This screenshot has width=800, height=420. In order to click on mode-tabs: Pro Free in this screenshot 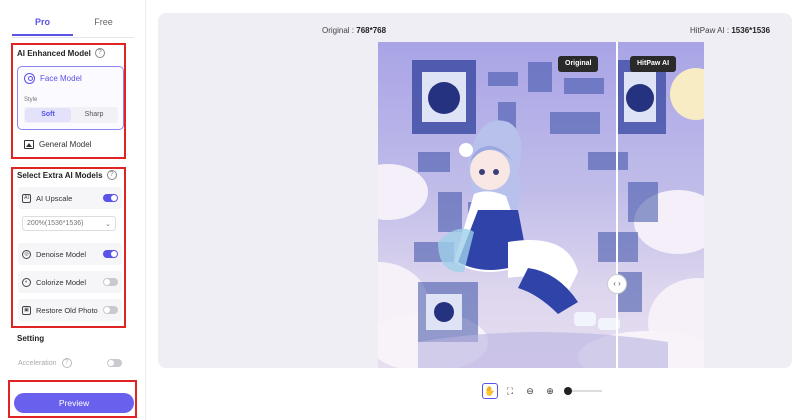, I will do `click(73, 24)`.